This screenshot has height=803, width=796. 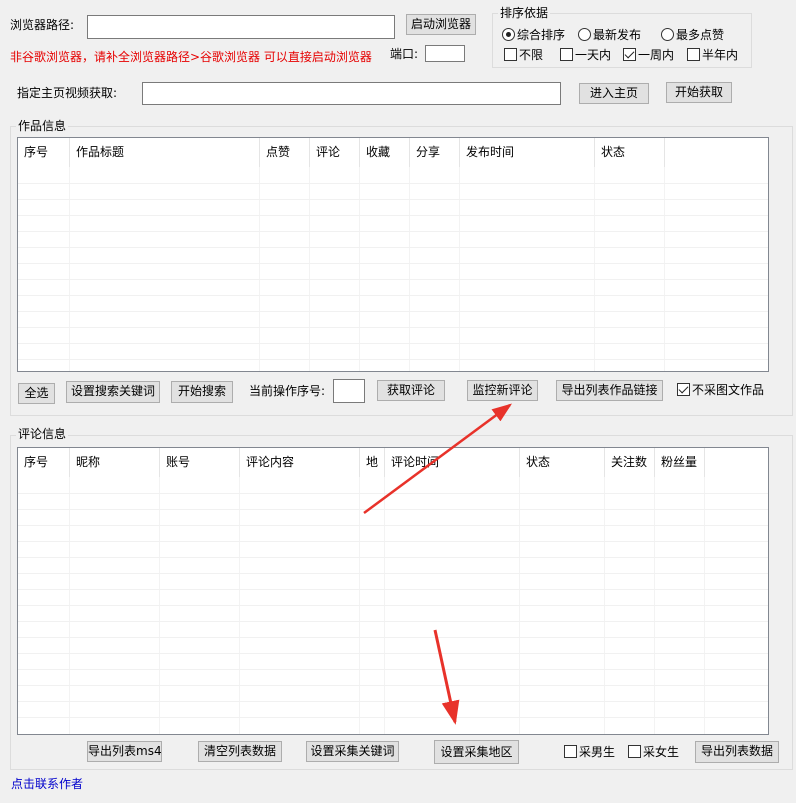 I want to click on annotation-arrows, so click(x=438, y=564).